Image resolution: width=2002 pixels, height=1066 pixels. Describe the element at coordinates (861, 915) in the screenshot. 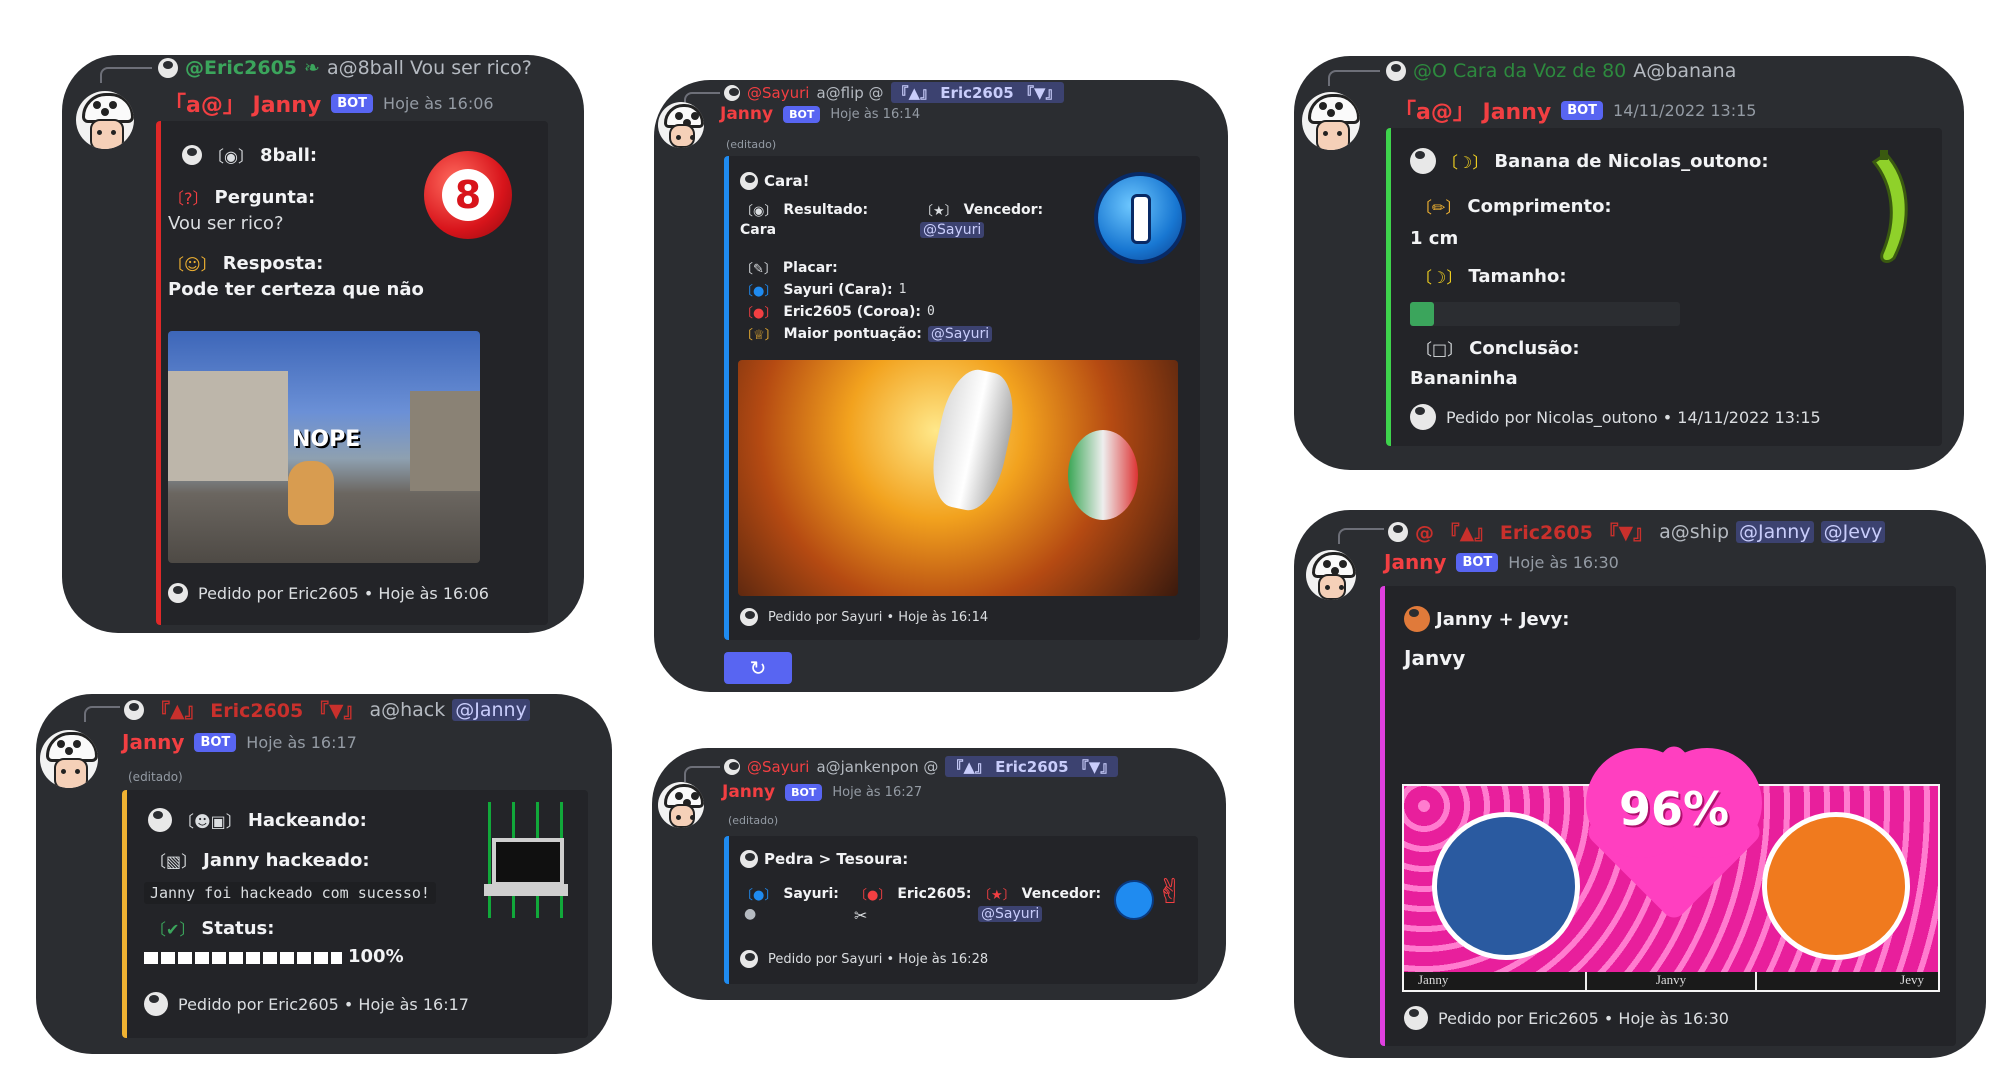

I see `scissors-icon: ✂` at that location.